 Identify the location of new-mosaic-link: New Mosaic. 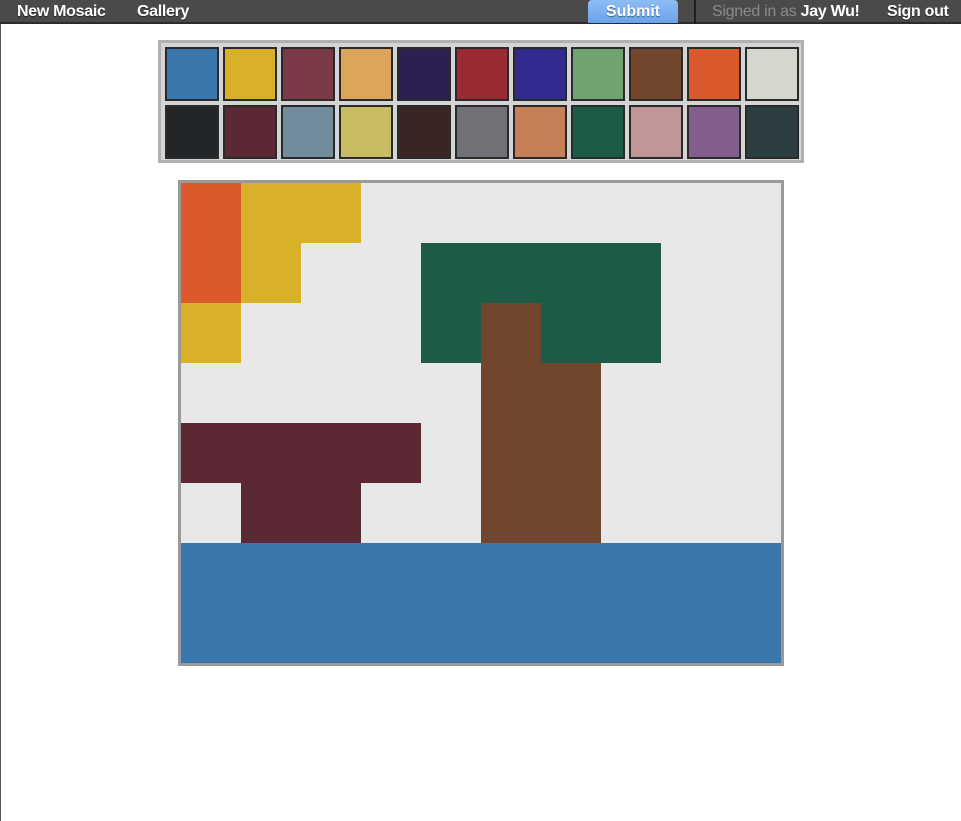
(61, 12).